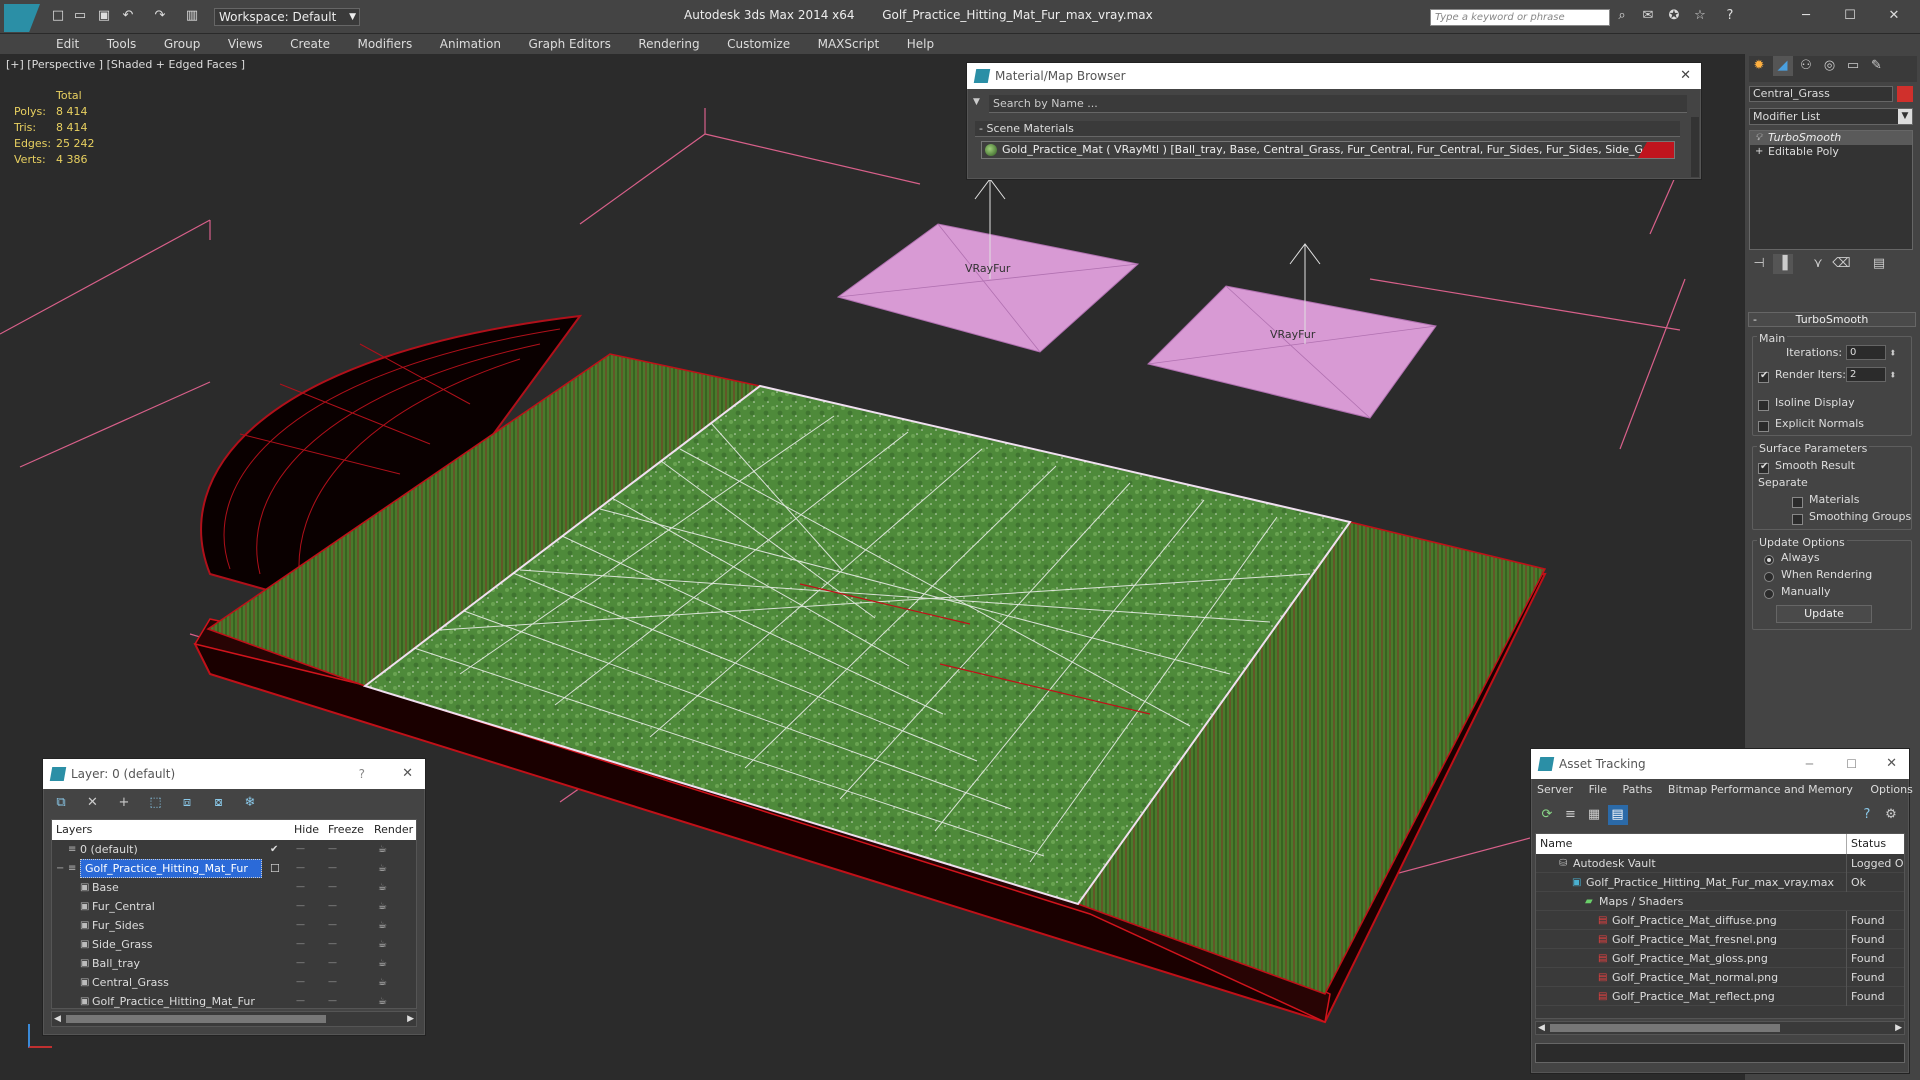 This screenshot has width=1920, height=1080. What do you see at coordinates (410, 1019) in the screenshot?
I see `chevron-right-icon: ▶` at bounding box center [410, 1019].